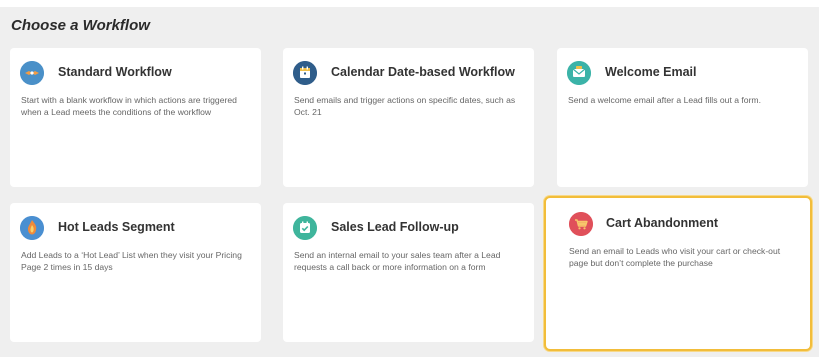 The width and height of the screenshot is (819, 357). Describe the element at coordinates (662, 223) in the screenshot. I see `card-title: Cart Abandonment` at that location.